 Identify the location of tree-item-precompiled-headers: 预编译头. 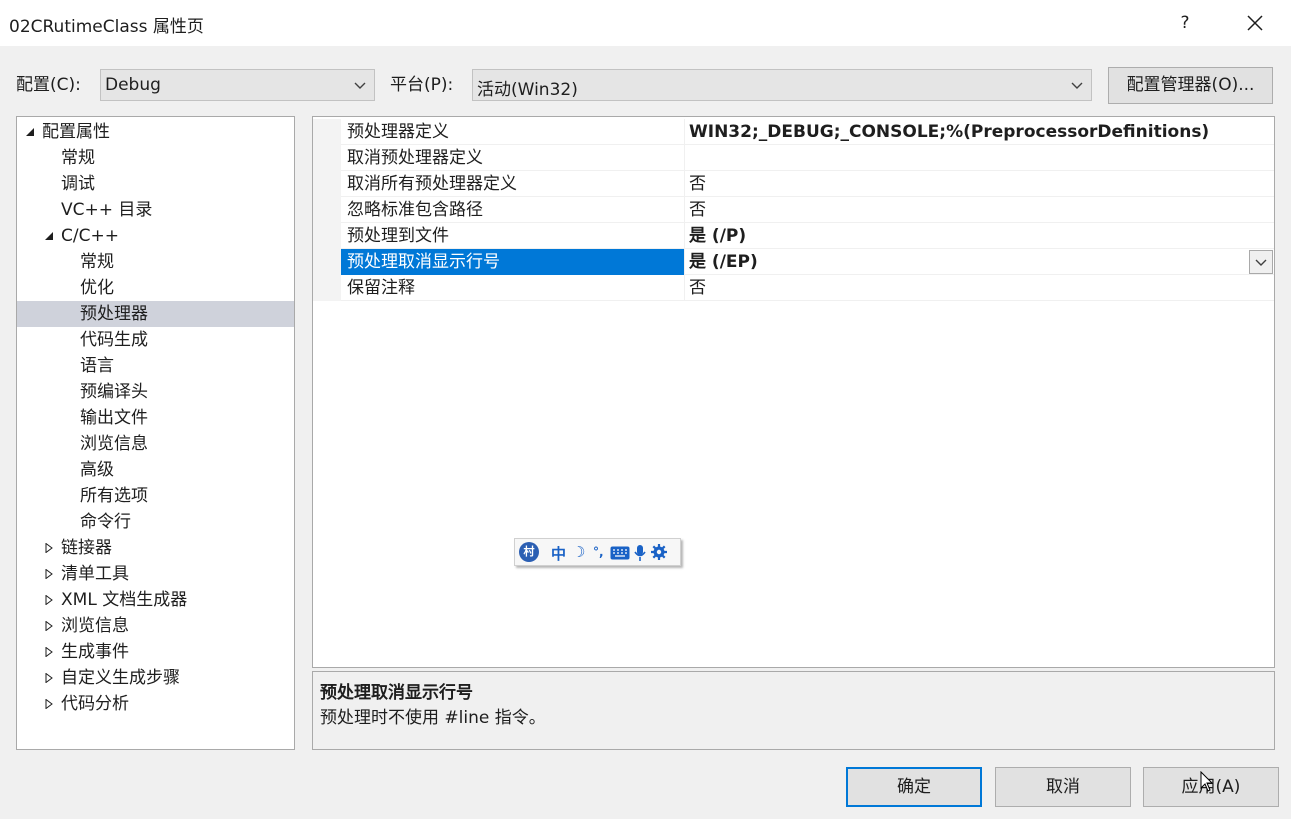
(155, 392).